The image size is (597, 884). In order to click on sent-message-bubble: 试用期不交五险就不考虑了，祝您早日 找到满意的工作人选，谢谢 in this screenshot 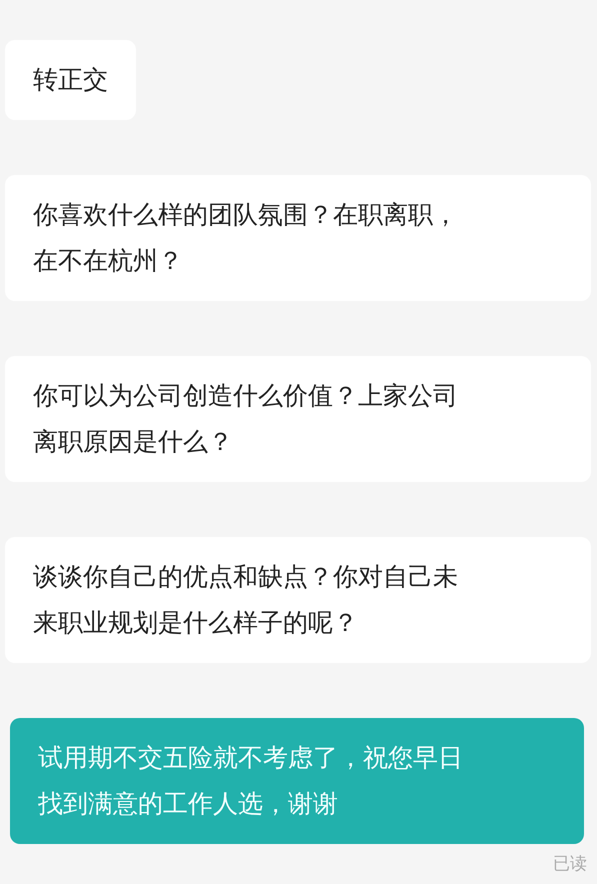, I will do `click(297, 781)`.